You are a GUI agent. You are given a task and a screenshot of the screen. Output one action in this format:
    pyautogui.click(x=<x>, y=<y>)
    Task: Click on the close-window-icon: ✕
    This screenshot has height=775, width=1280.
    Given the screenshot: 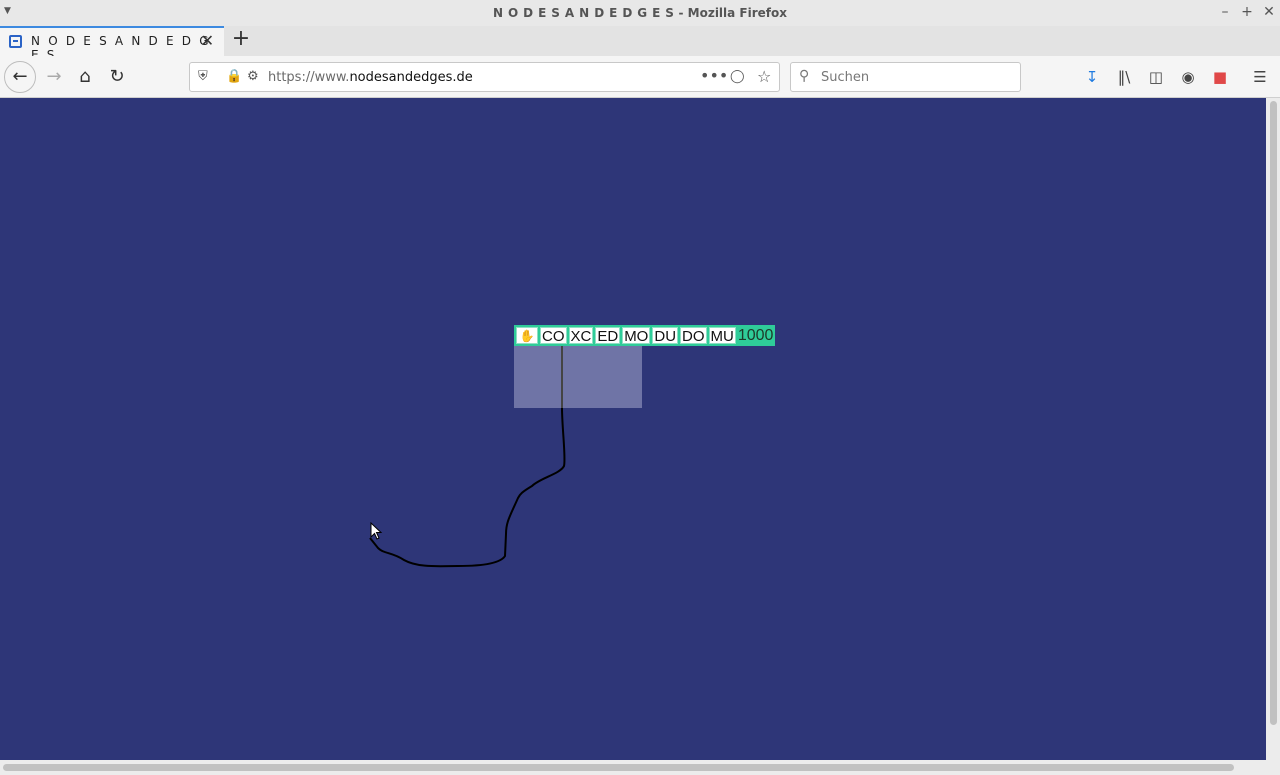 What is the action you would take?
    pyautogui.click(x=1269, y=12)
    